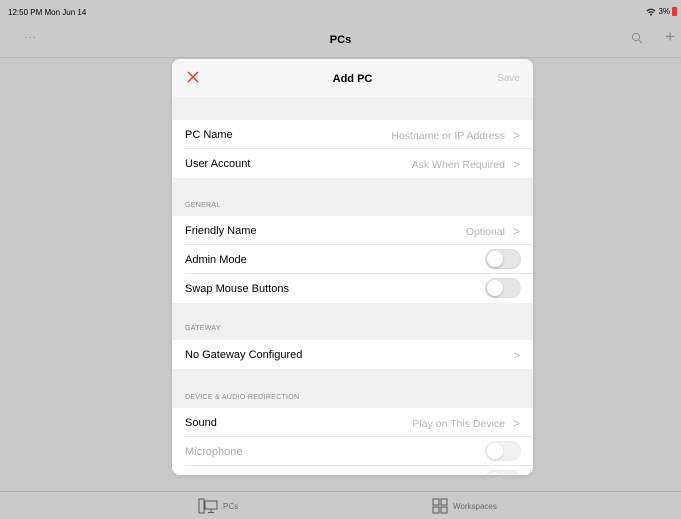  Describe the element at coordinates (448, 136) in the screenshot. I see `pc-name-value: Hostname or IP Address` at that location.